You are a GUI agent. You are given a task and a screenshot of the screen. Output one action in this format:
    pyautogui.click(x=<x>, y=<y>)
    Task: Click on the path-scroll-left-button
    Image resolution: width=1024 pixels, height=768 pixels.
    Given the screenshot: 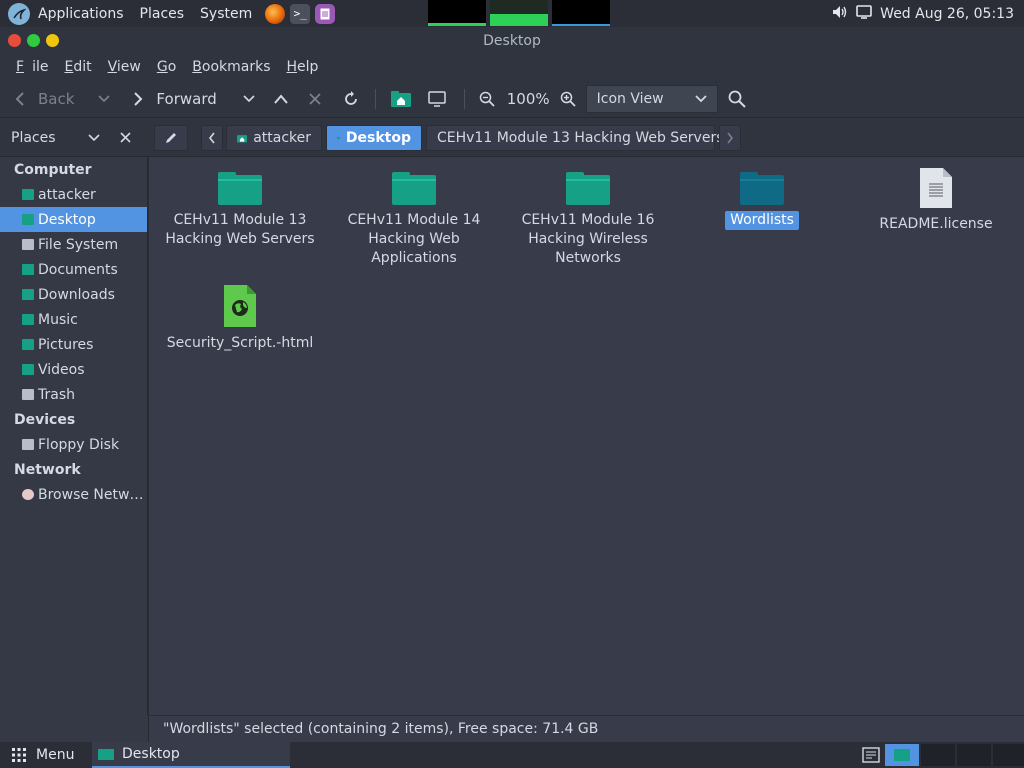 What is the action you would take?
    pyautogui.click(x=212, y=138)
    